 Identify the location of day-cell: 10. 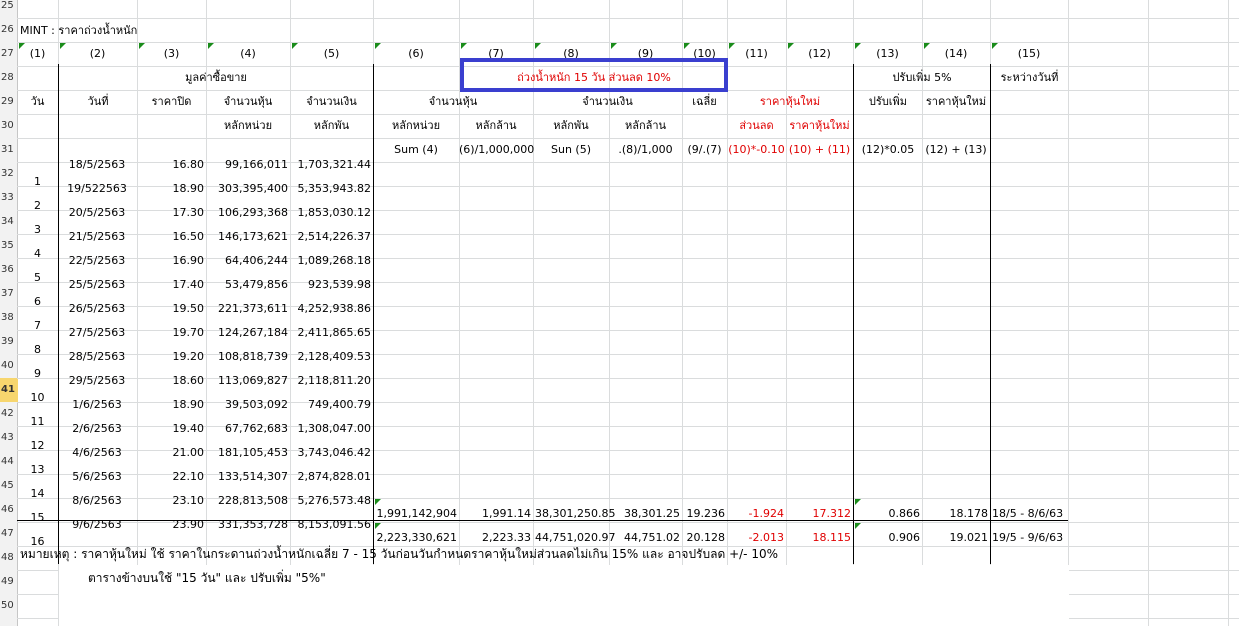
(37, 398).